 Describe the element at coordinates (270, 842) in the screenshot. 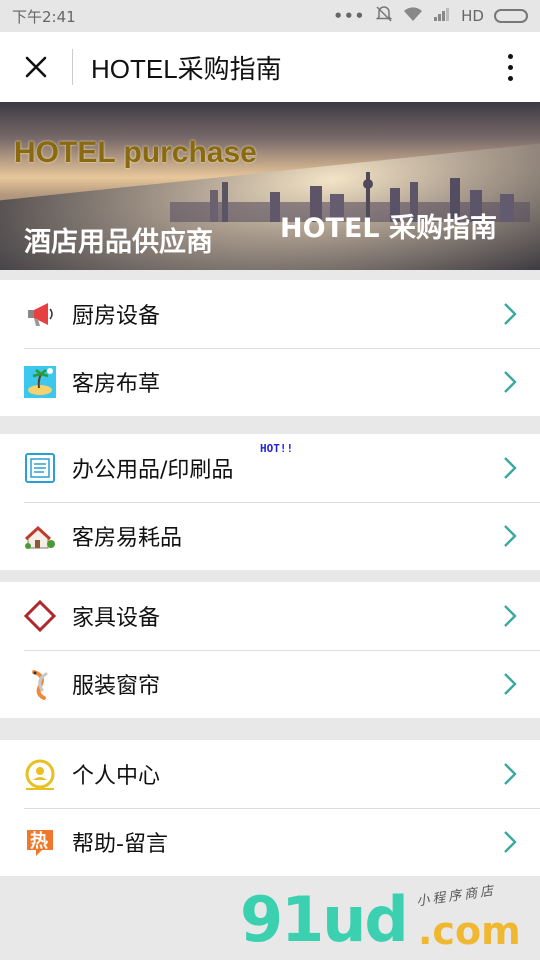

I see `menu-item-help-message: 热 帮助-留言` at that location.